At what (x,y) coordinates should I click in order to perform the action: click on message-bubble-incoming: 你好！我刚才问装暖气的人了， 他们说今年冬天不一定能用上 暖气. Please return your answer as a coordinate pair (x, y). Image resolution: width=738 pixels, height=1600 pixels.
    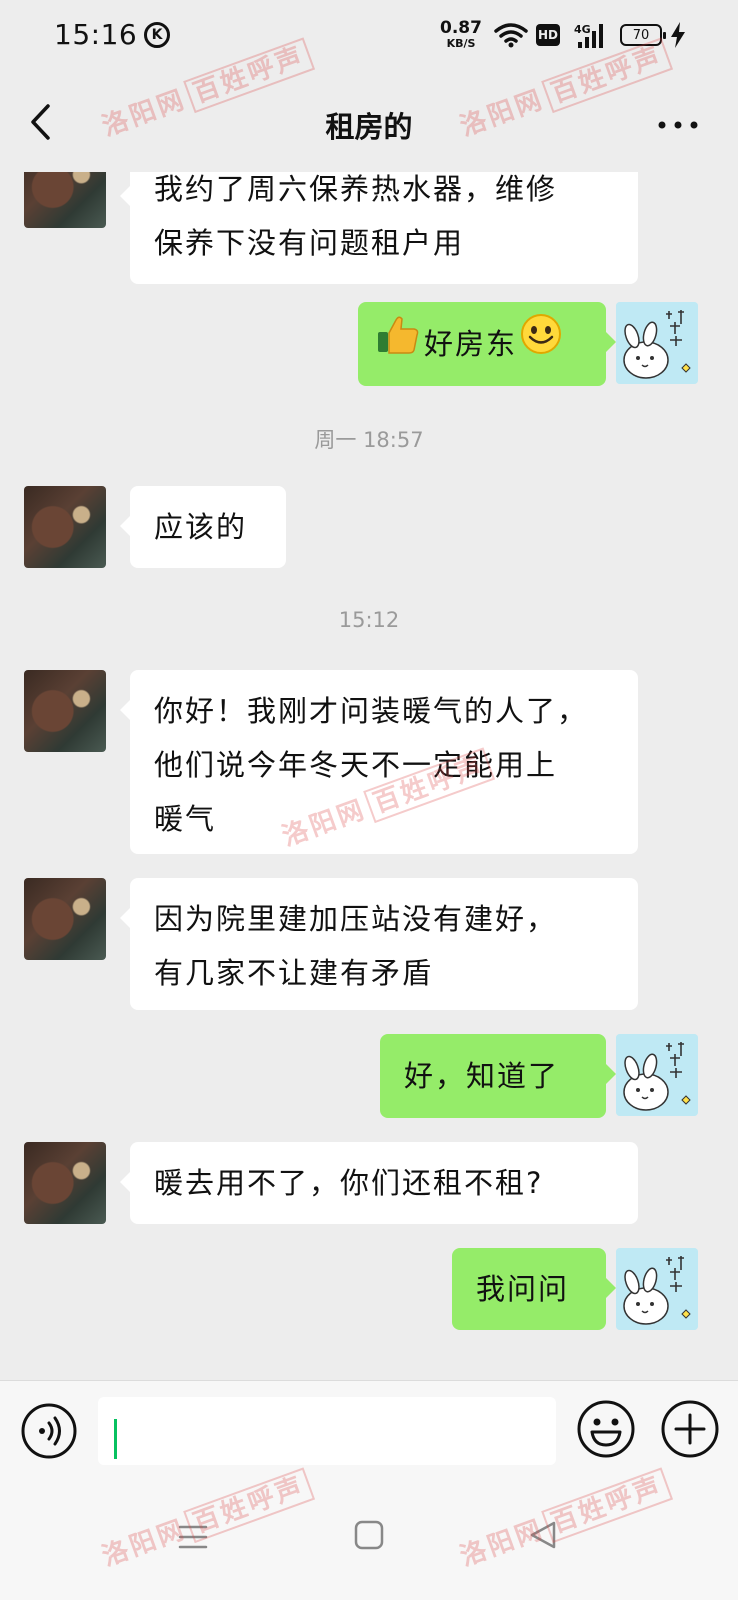
    Looking at the image, I should click on (379, 762).